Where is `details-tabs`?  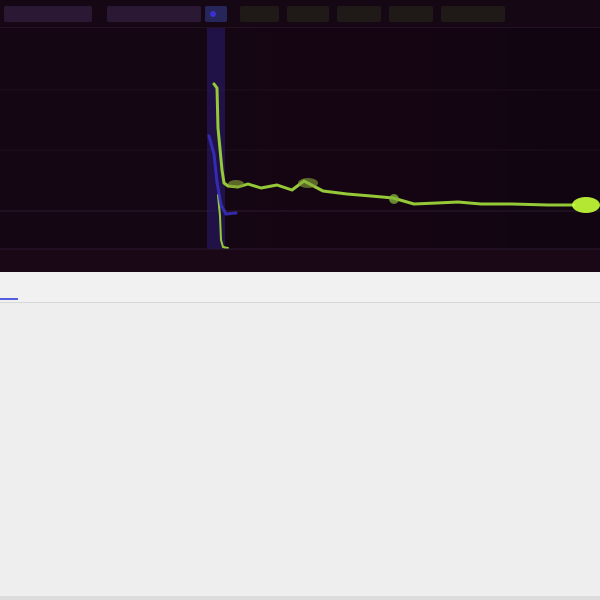
details-tabs is located at coordinates (300, 287).